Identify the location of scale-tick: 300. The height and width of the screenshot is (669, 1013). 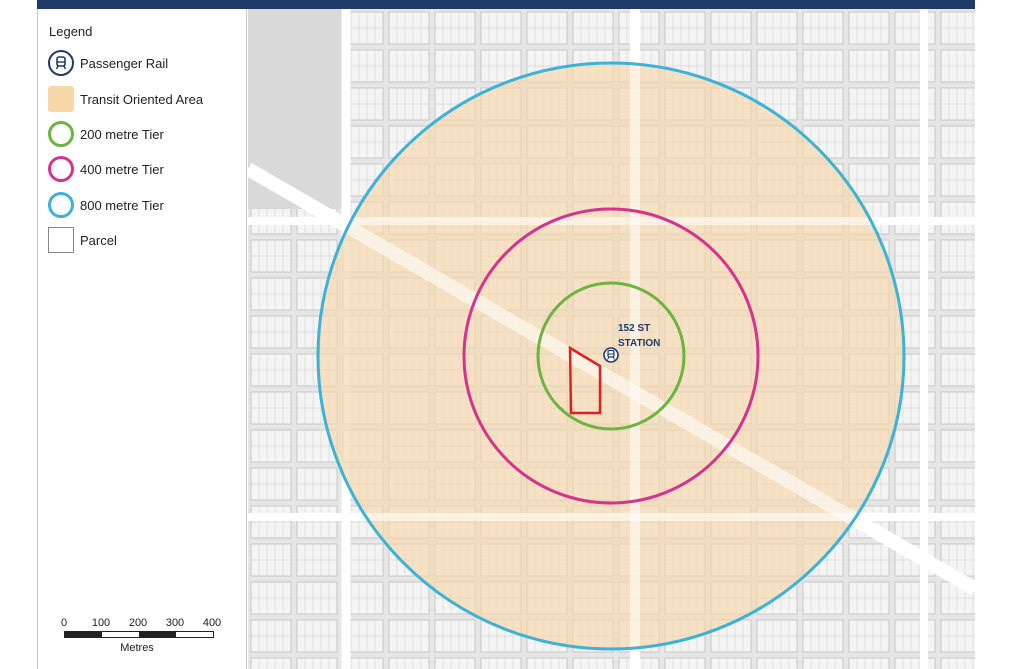
(175, 623).